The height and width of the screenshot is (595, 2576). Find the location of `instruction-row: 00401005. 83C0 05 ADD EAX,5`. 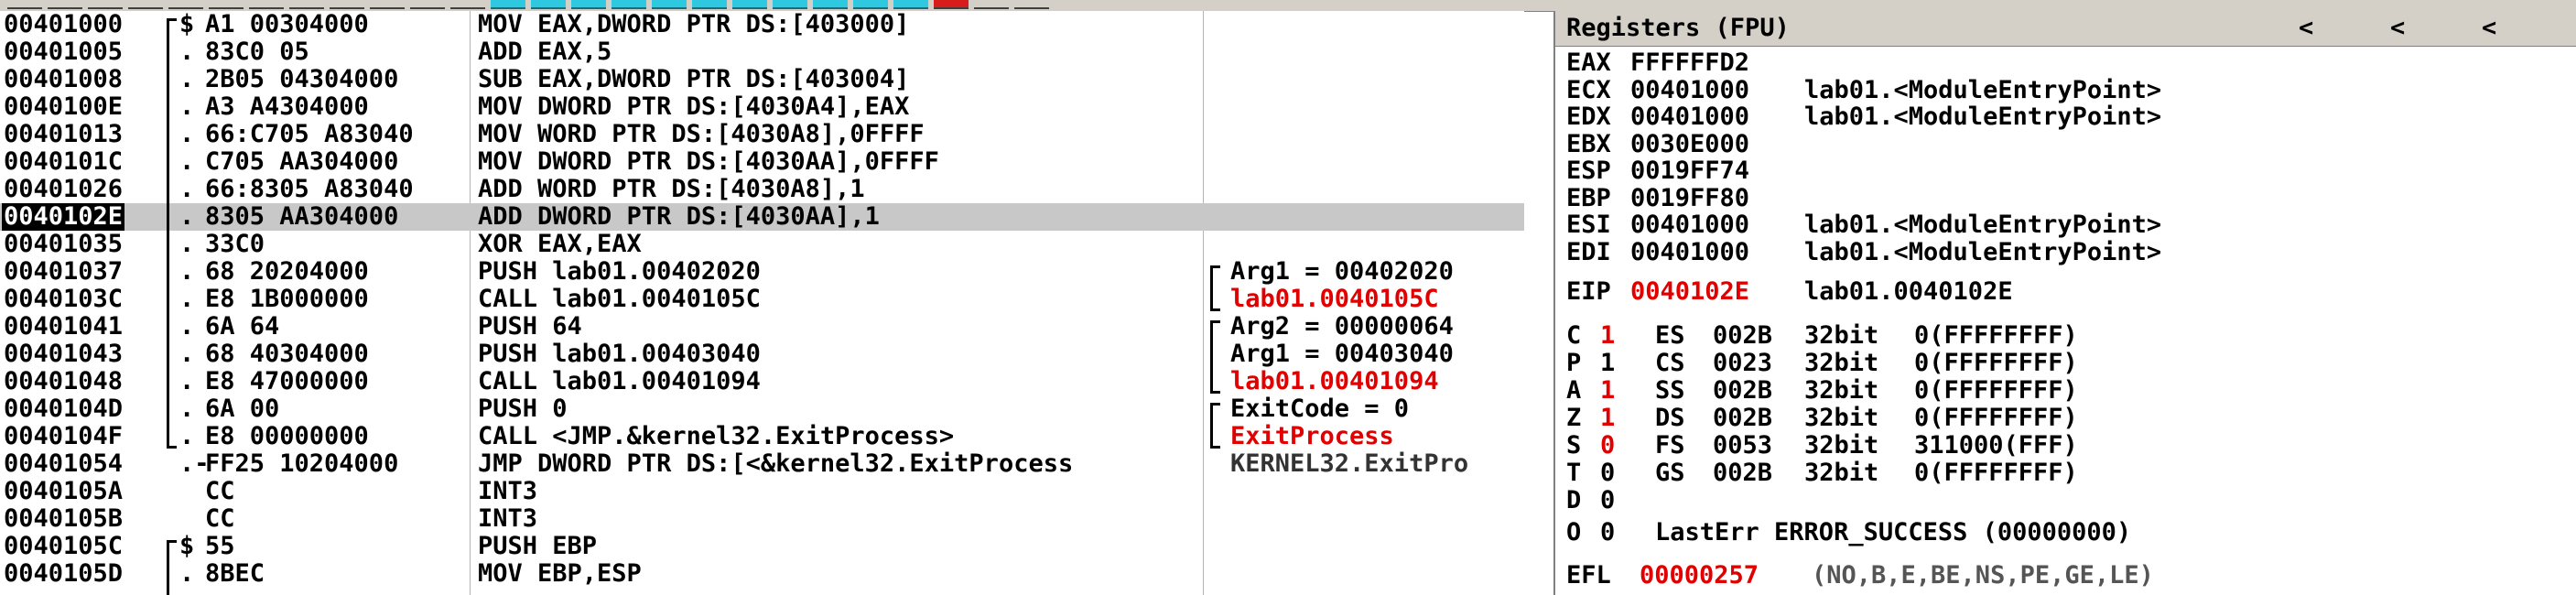

instruction-row: 00401005. 83C0 05 ADD EAX,5 is located at coordinates (762, 52).